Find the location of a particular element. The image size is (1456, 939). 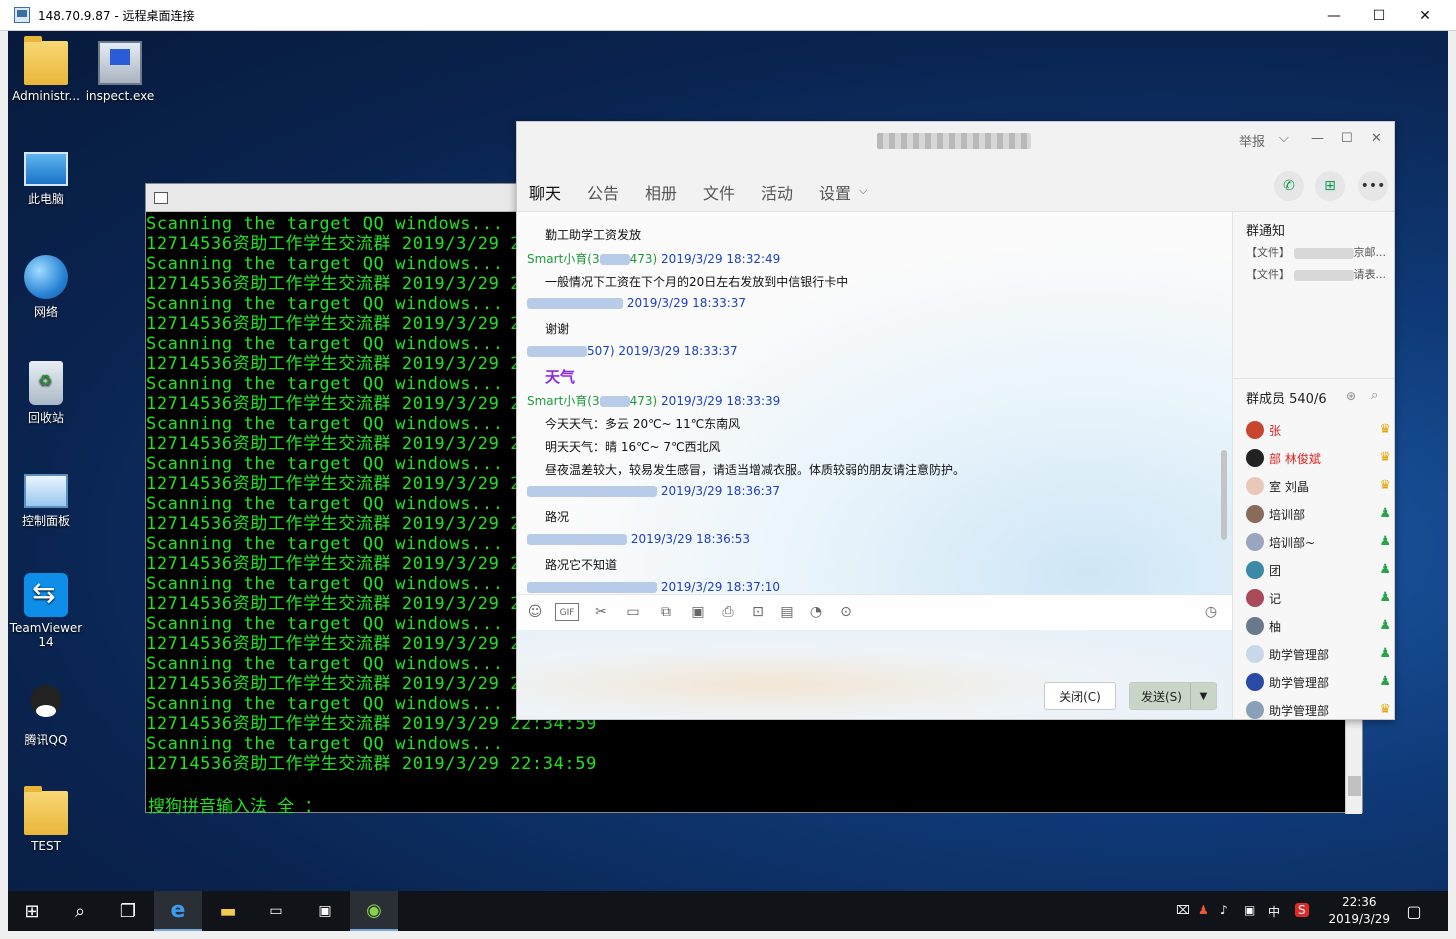

member-item: 室 刘晶 ♛ is located at coordinates (1318, 486).